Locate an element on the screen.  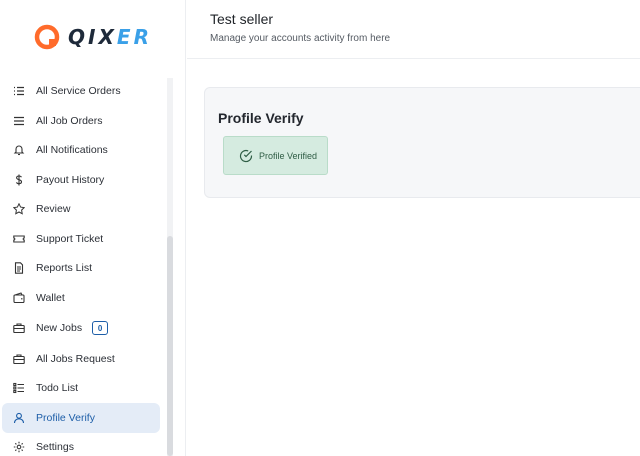
sidebar-item-label: Reports List is located at coordinates (64, 268).